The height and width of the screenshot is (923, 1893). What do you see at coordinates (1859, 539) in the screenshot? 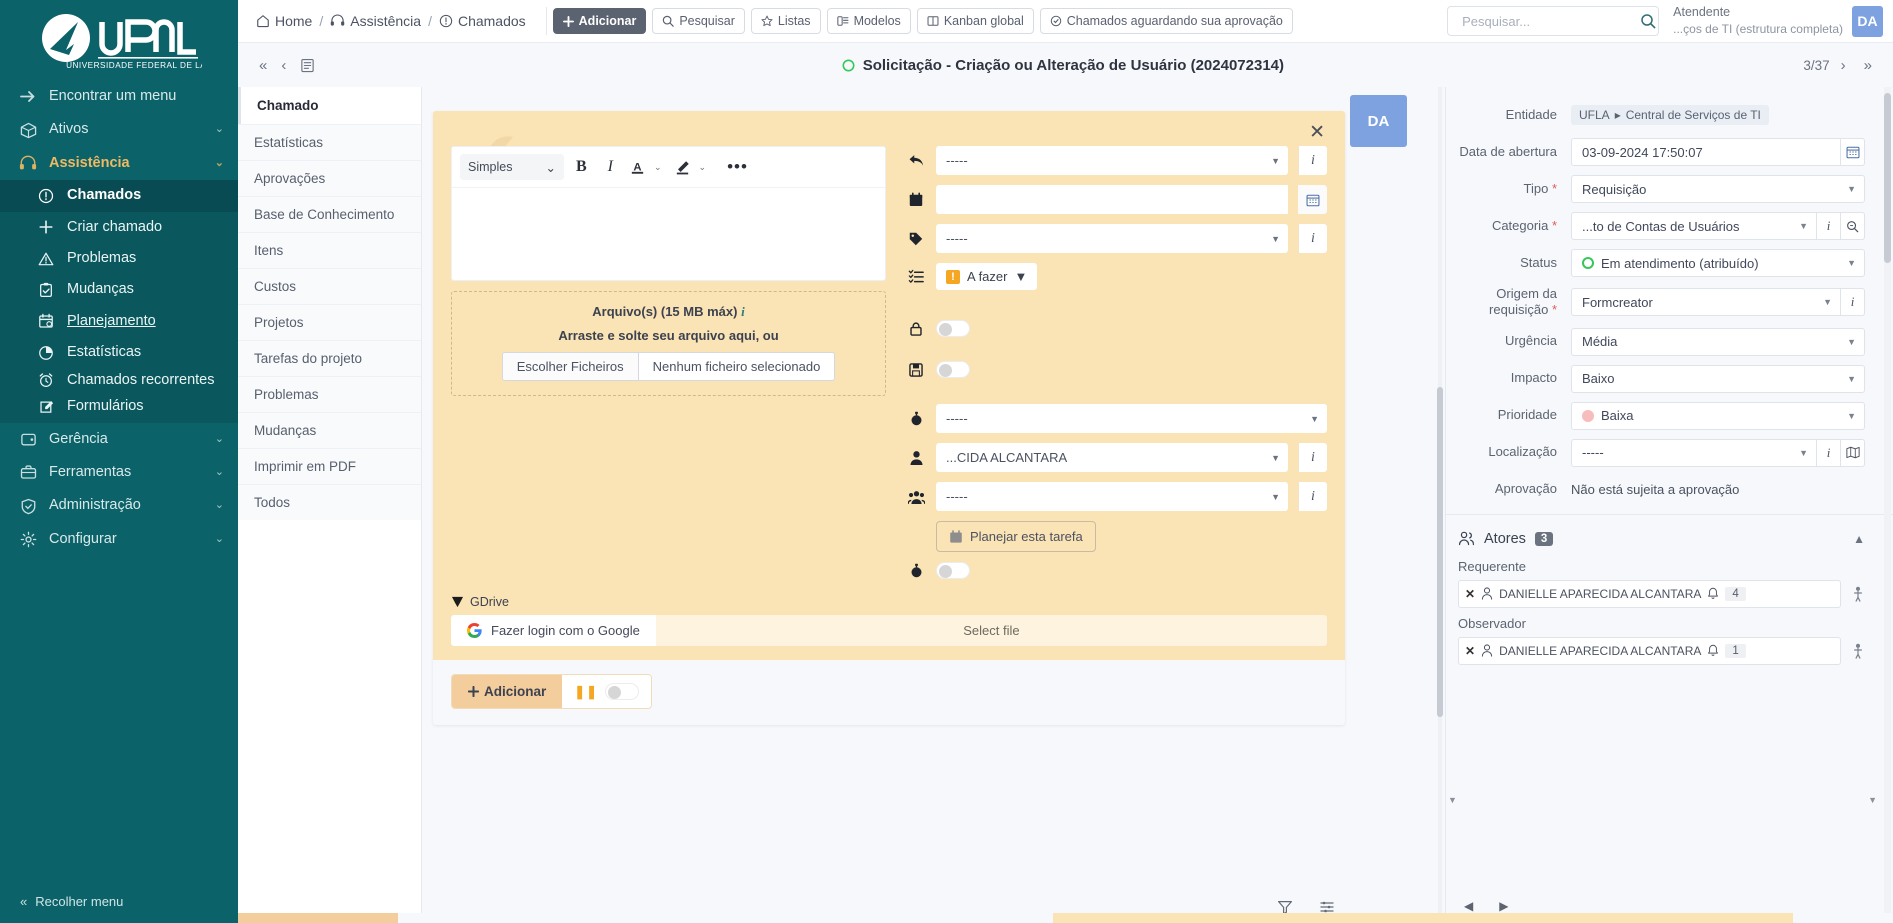
I see `chevron-up-icon: ▲` at bounding box center [1859, 539].